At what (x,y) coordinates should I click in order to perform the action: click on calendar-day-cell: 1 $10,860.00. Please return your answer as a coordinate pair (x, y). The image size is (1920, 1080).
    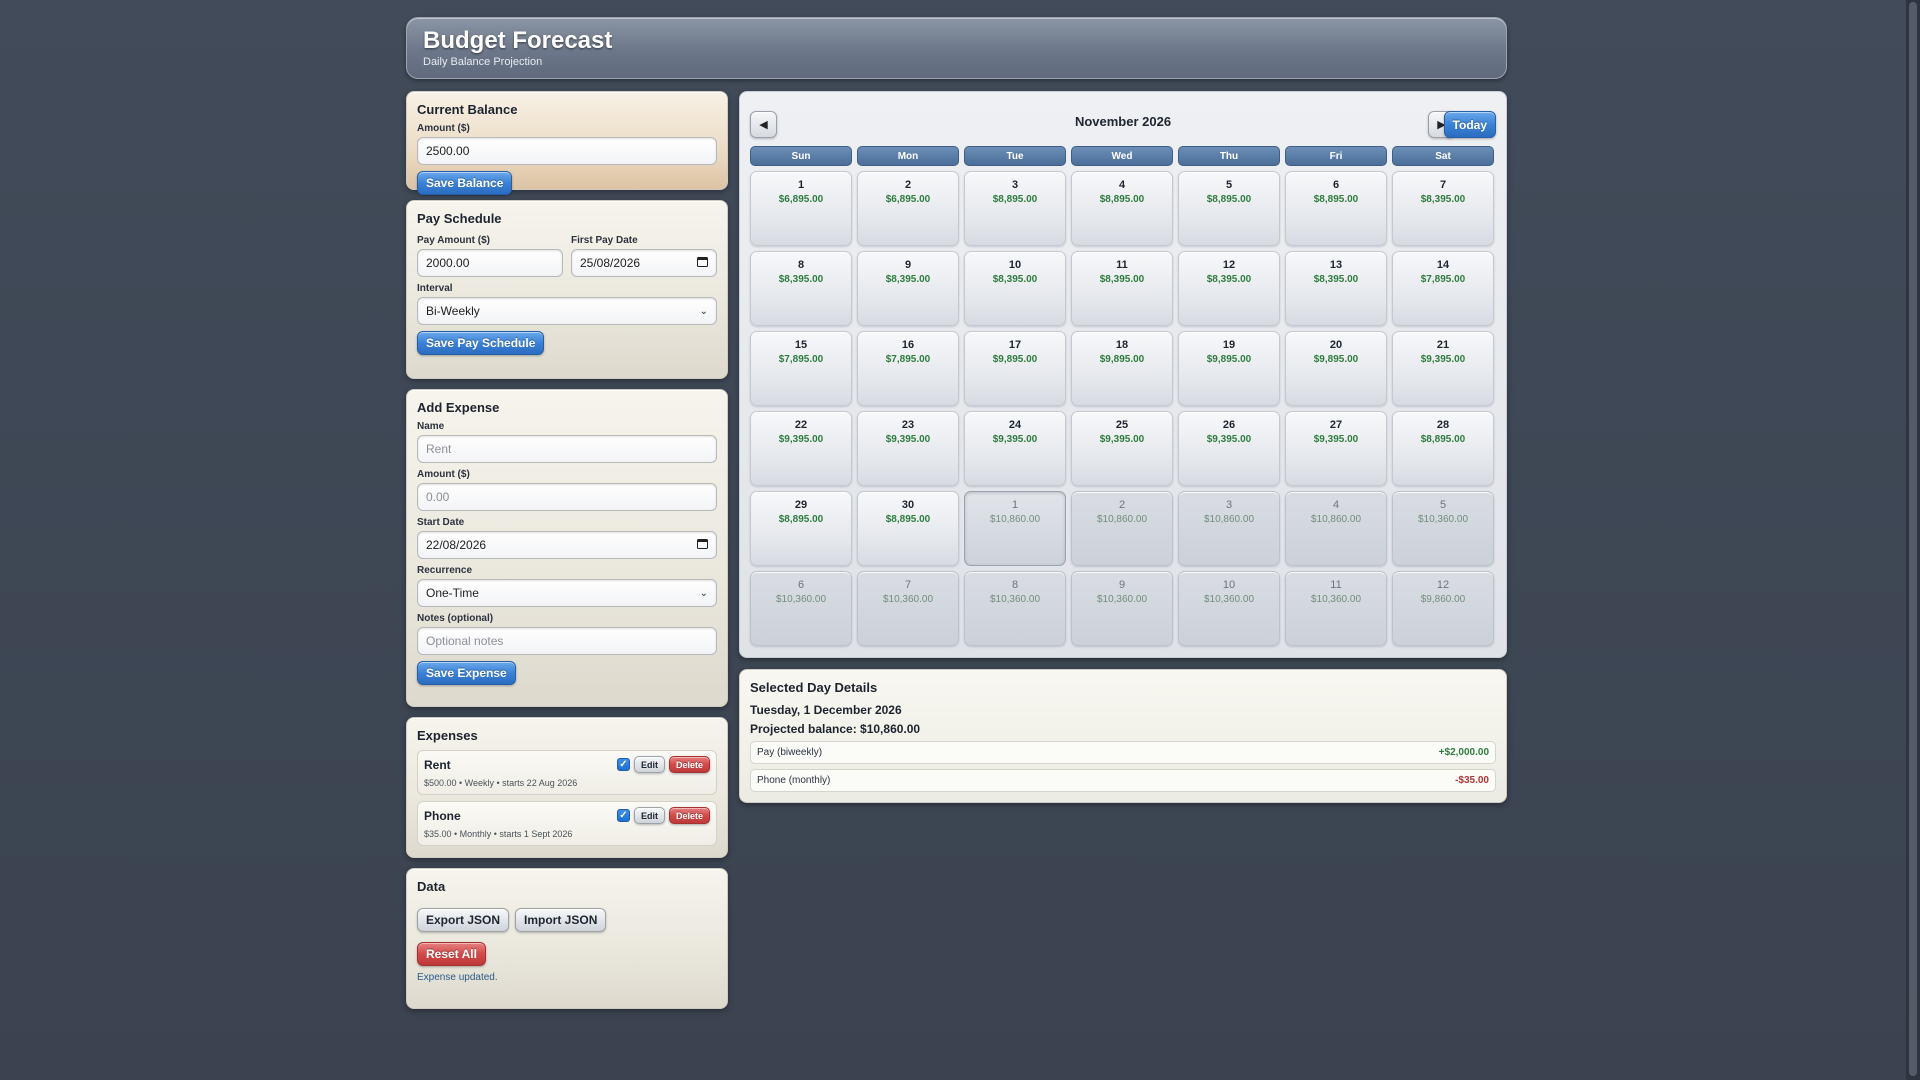
    Looking at the image, I should click on (1015, 528).